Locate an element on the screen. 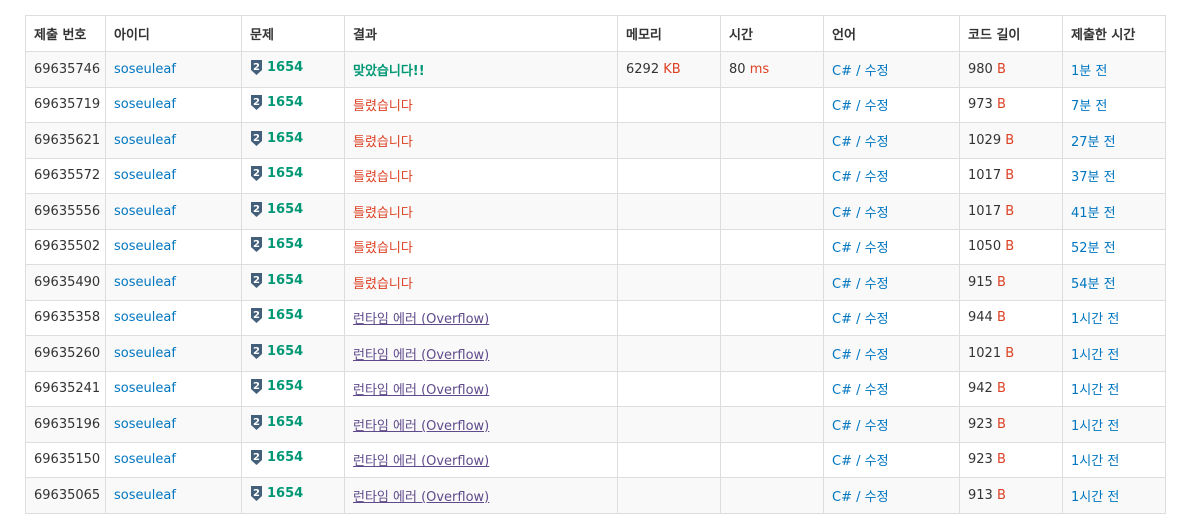 This screenshot has height=527, width=1189. submitted-at-link: 52분 전 is located at coordinates (1093, 248).